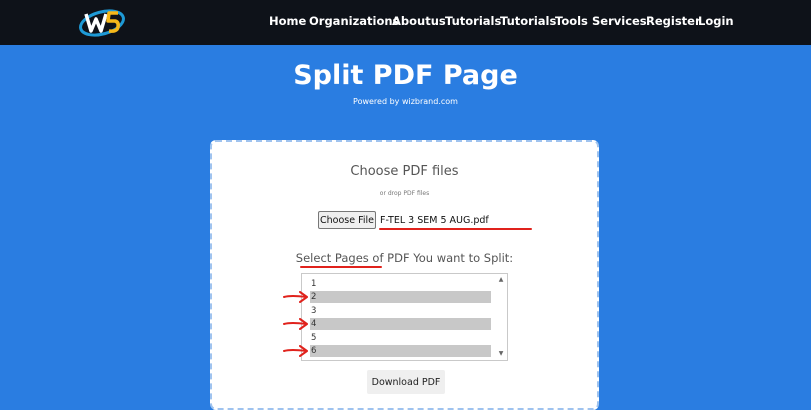  I want to click on download-pdf-button: Download PDF, so click(406, 382).